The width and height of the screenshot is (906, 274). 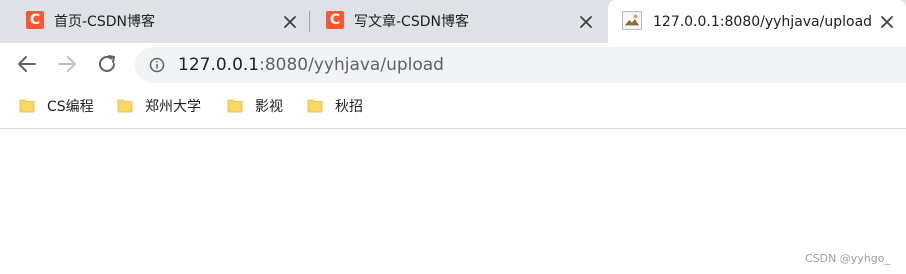 I want to click on bookmark-folder-cs: CS编程, so click(x=56, y=106).